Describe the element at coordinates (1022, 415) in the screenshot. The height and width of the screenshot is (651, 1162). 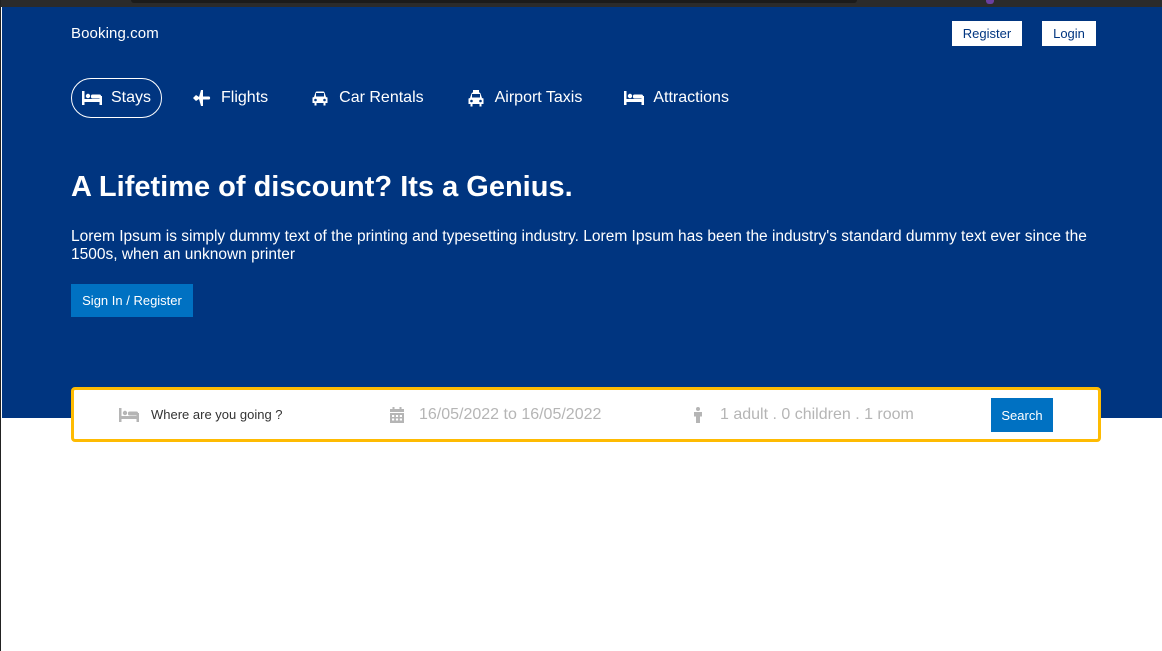
I see `search-button: Search` at that location.